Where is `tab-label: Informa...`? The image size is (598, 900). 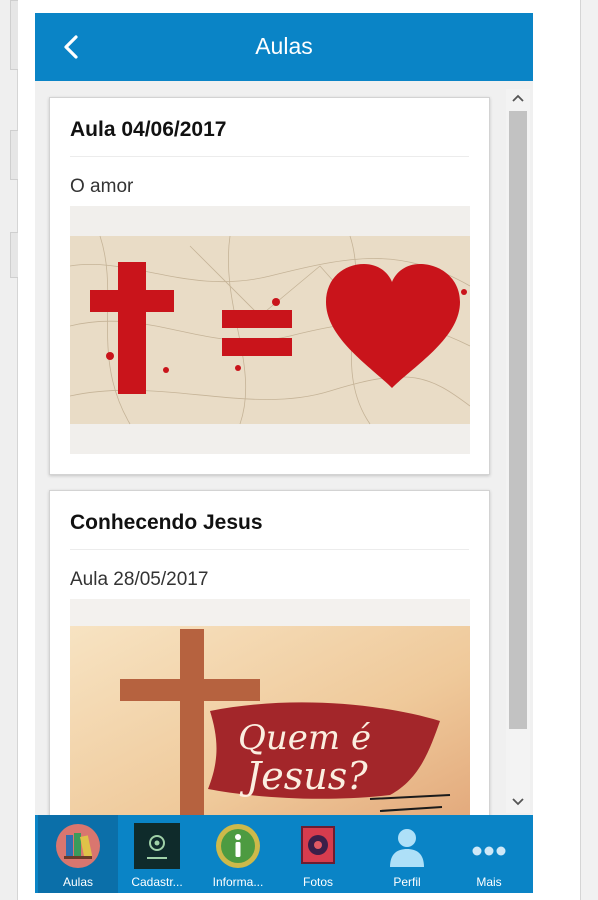
tab-label: Informa... is located at coordinates (238, 882).